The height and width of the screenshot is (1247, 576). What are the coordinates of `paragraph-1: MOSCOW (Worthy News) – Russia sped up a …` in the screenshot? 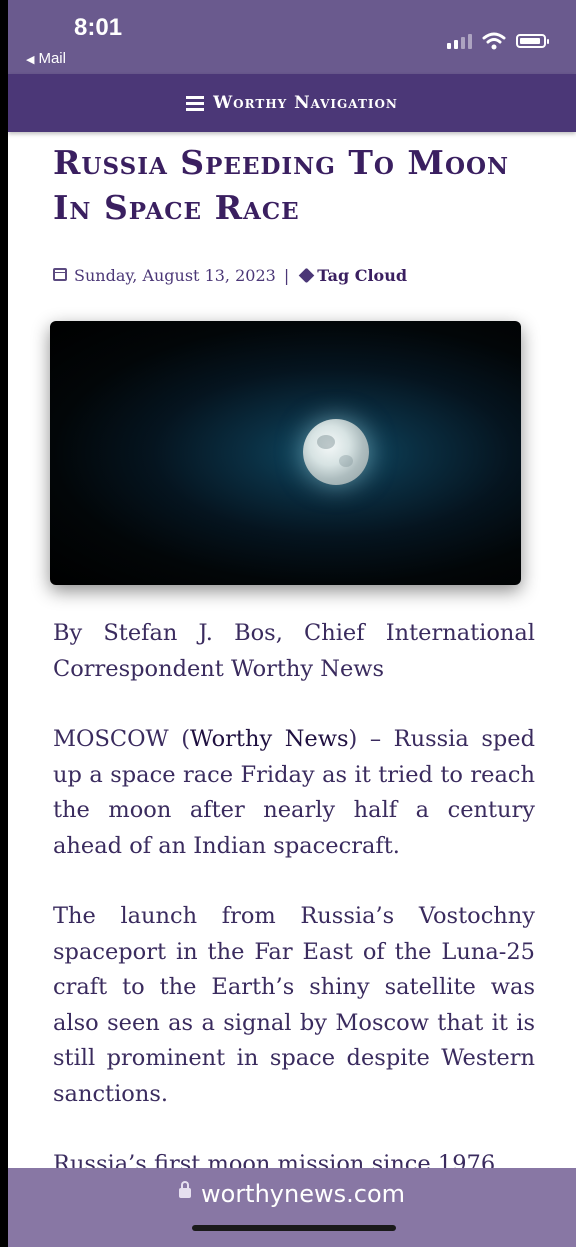 It's located at (294, 793).